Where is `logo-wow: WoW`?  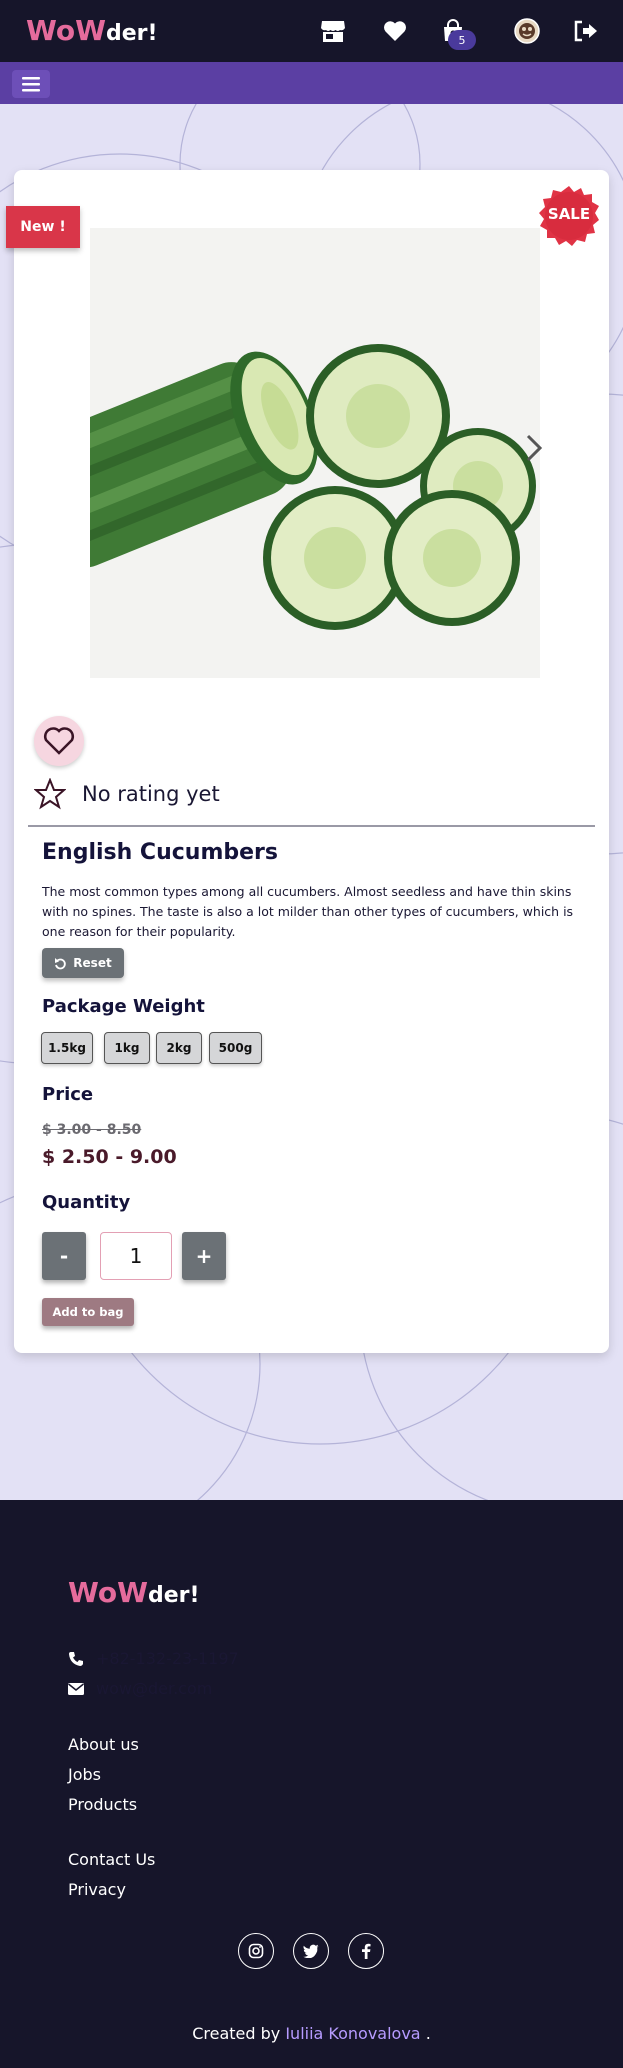 logo-wow: WoW is located at coordinates (66, 30).